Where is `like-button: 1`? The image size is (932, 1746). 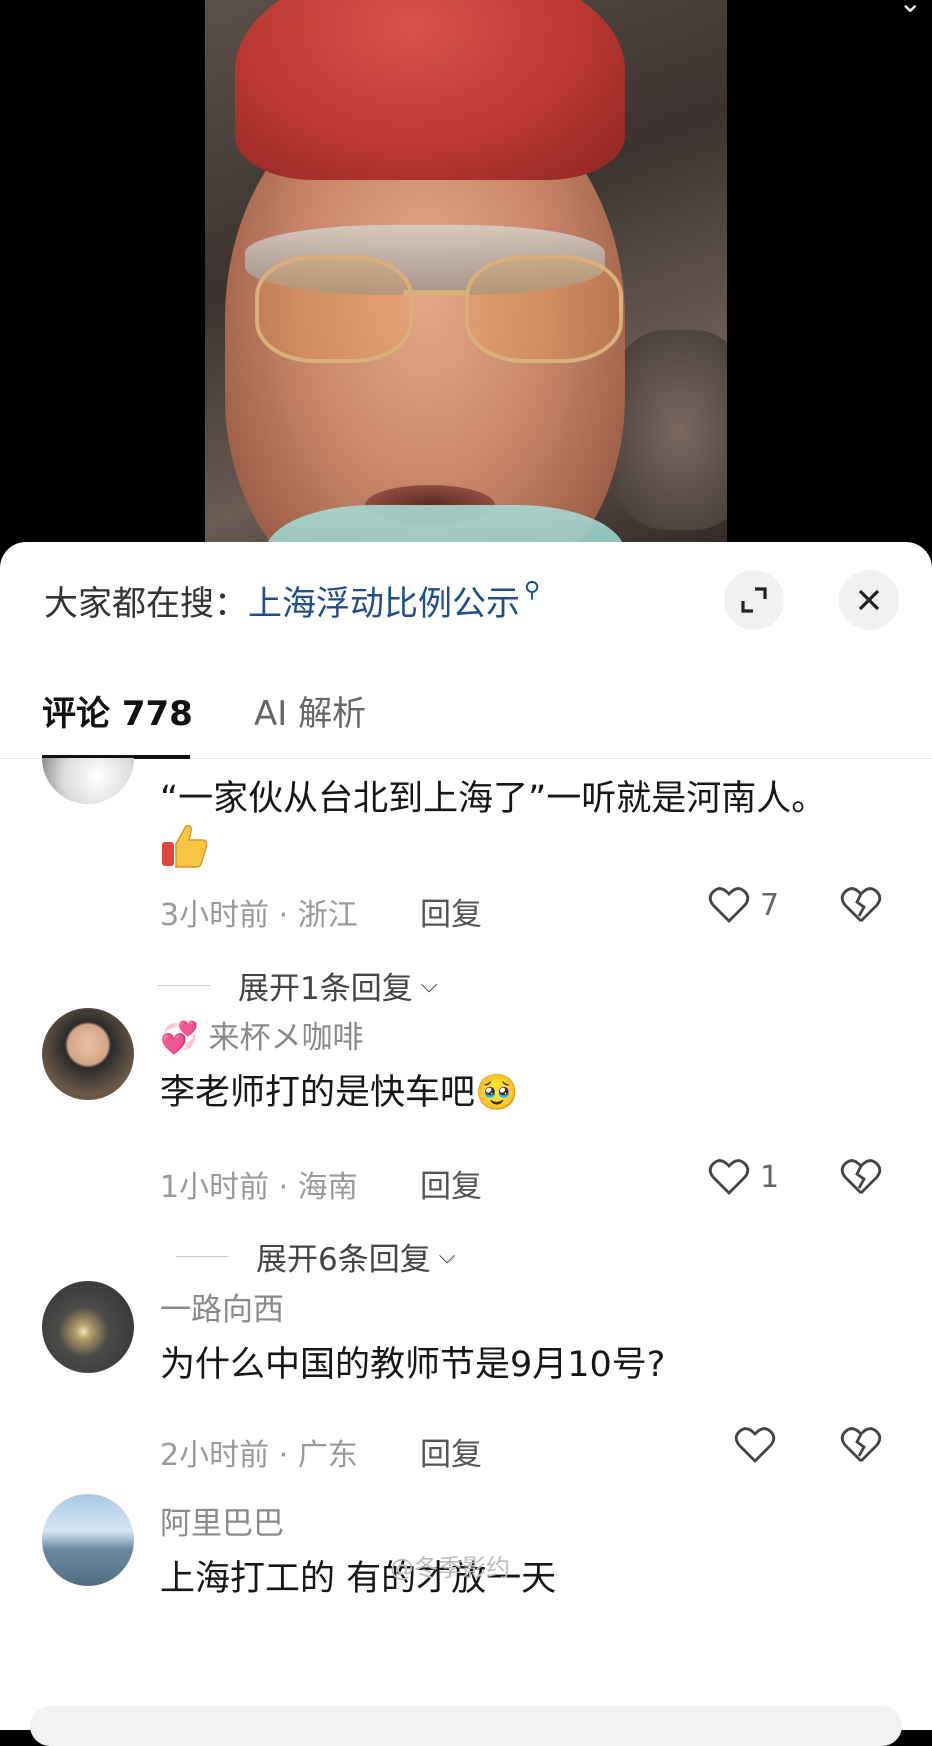 like-button: 1 is located at coordinates (743, 1177).